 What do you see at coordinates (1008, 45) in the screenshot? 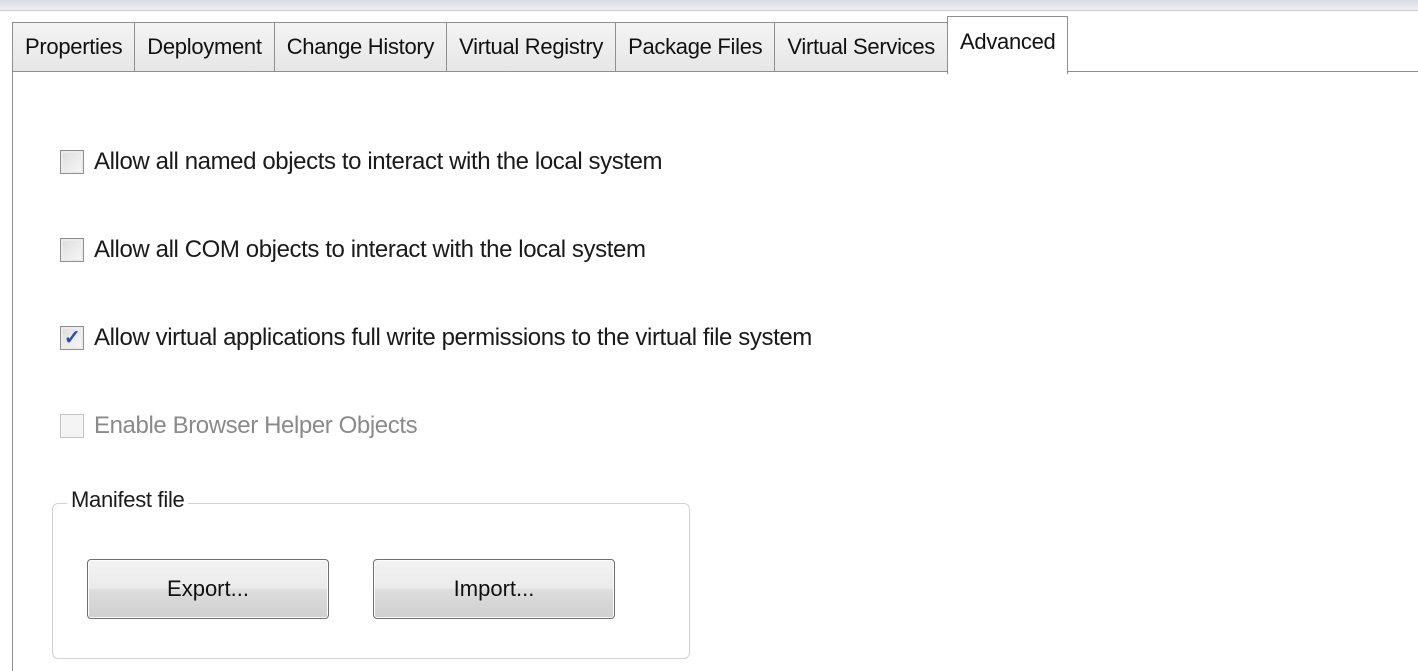
I see `tab-advanced: Advanced` at bounding box center [1008, 45].